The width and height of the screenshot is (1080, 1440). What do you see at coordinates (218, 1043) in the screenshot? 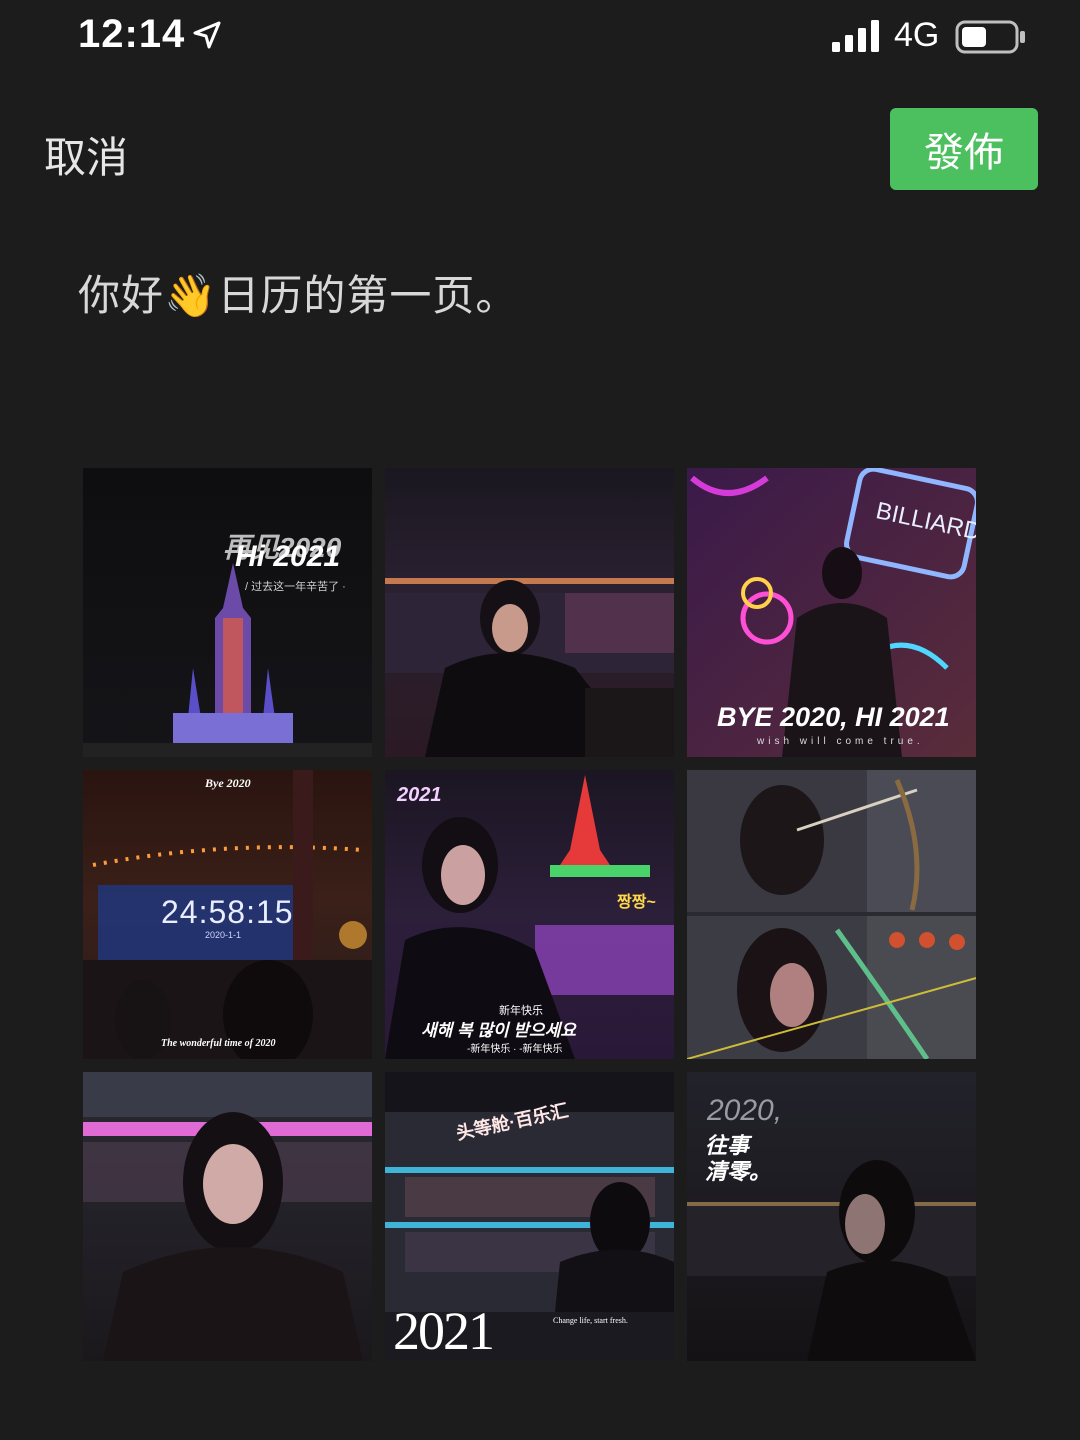
I see `photo4-overlay-sub: The wonderful time of 2020` at bounding box center [218, 1043].